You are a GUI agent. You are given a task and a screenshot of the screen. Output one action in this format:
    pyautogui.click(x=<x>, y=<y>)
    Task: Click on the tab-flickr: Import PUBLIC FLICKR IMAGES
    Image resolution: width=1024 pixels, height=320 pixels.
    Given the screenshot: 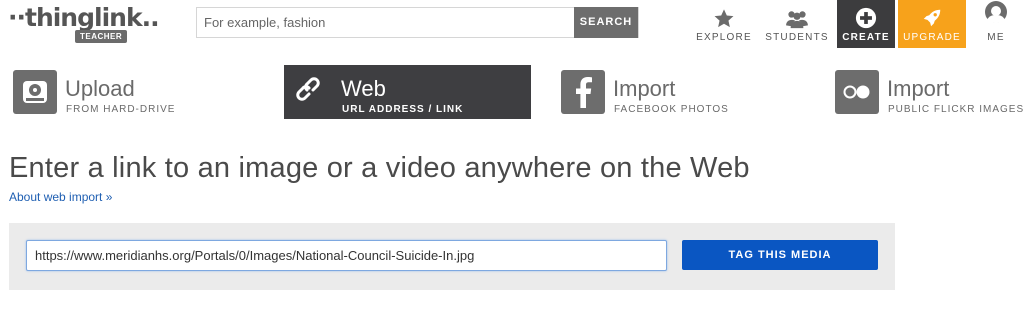 What is the action you would take?
    pyautogui.click(x=927, y=92)
    